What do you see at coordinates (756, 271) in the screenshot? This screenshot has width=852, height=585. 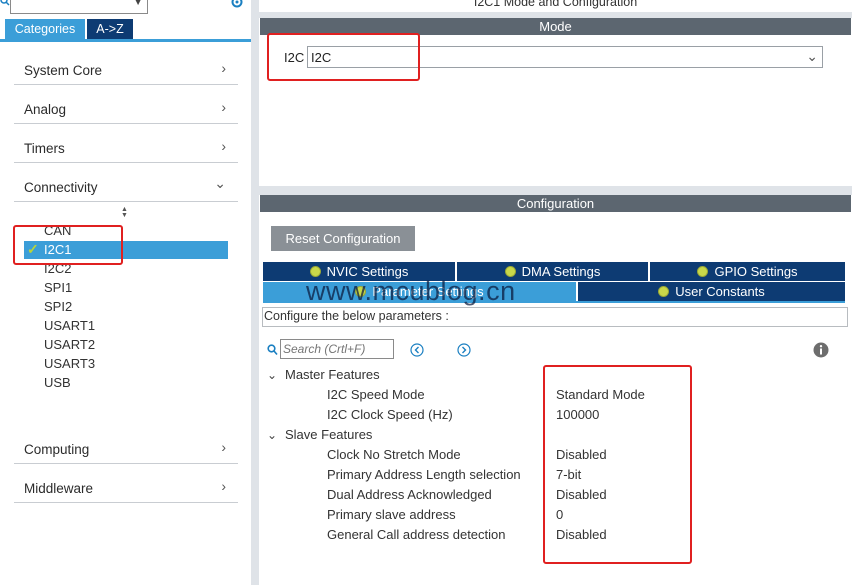 I see `tab-label: GPIO Settings` at bounding box center [756, 271].